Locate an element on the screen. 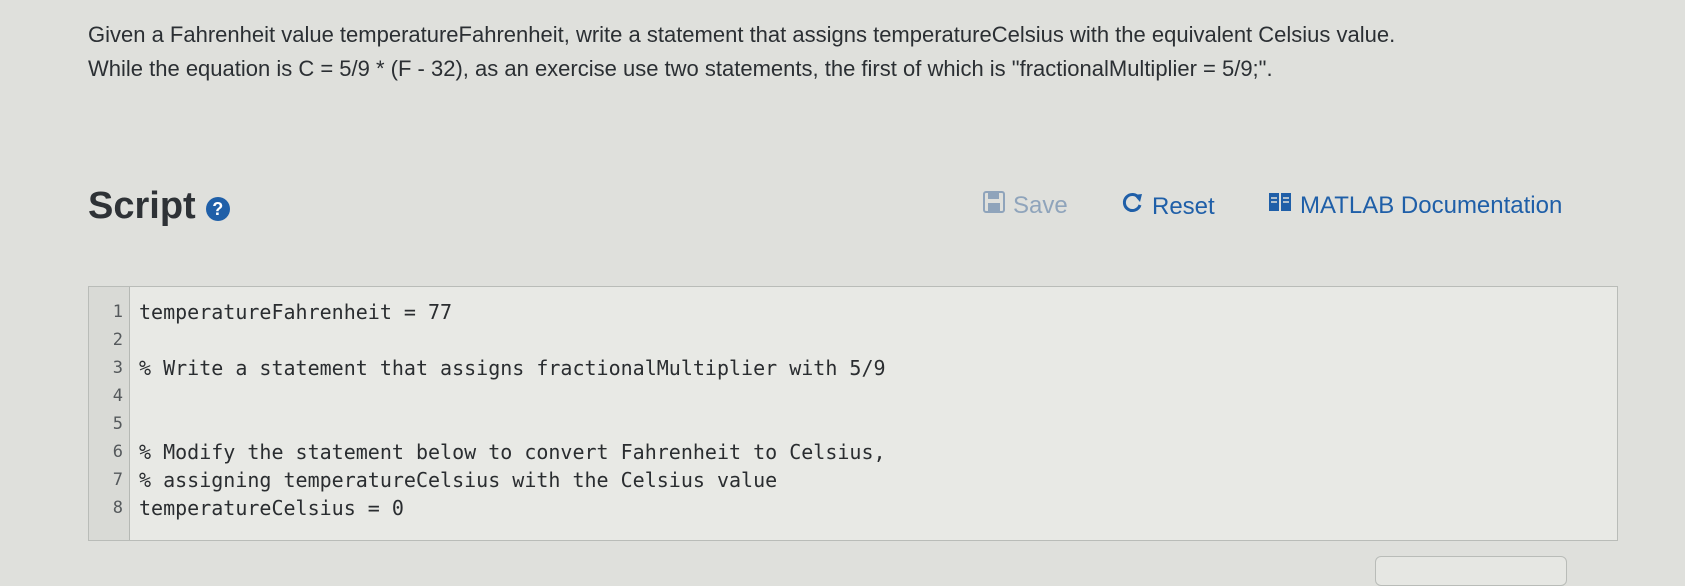  script-header: Script ? Save Reset MATLAB Documentation is located at coordinates (838, 213).